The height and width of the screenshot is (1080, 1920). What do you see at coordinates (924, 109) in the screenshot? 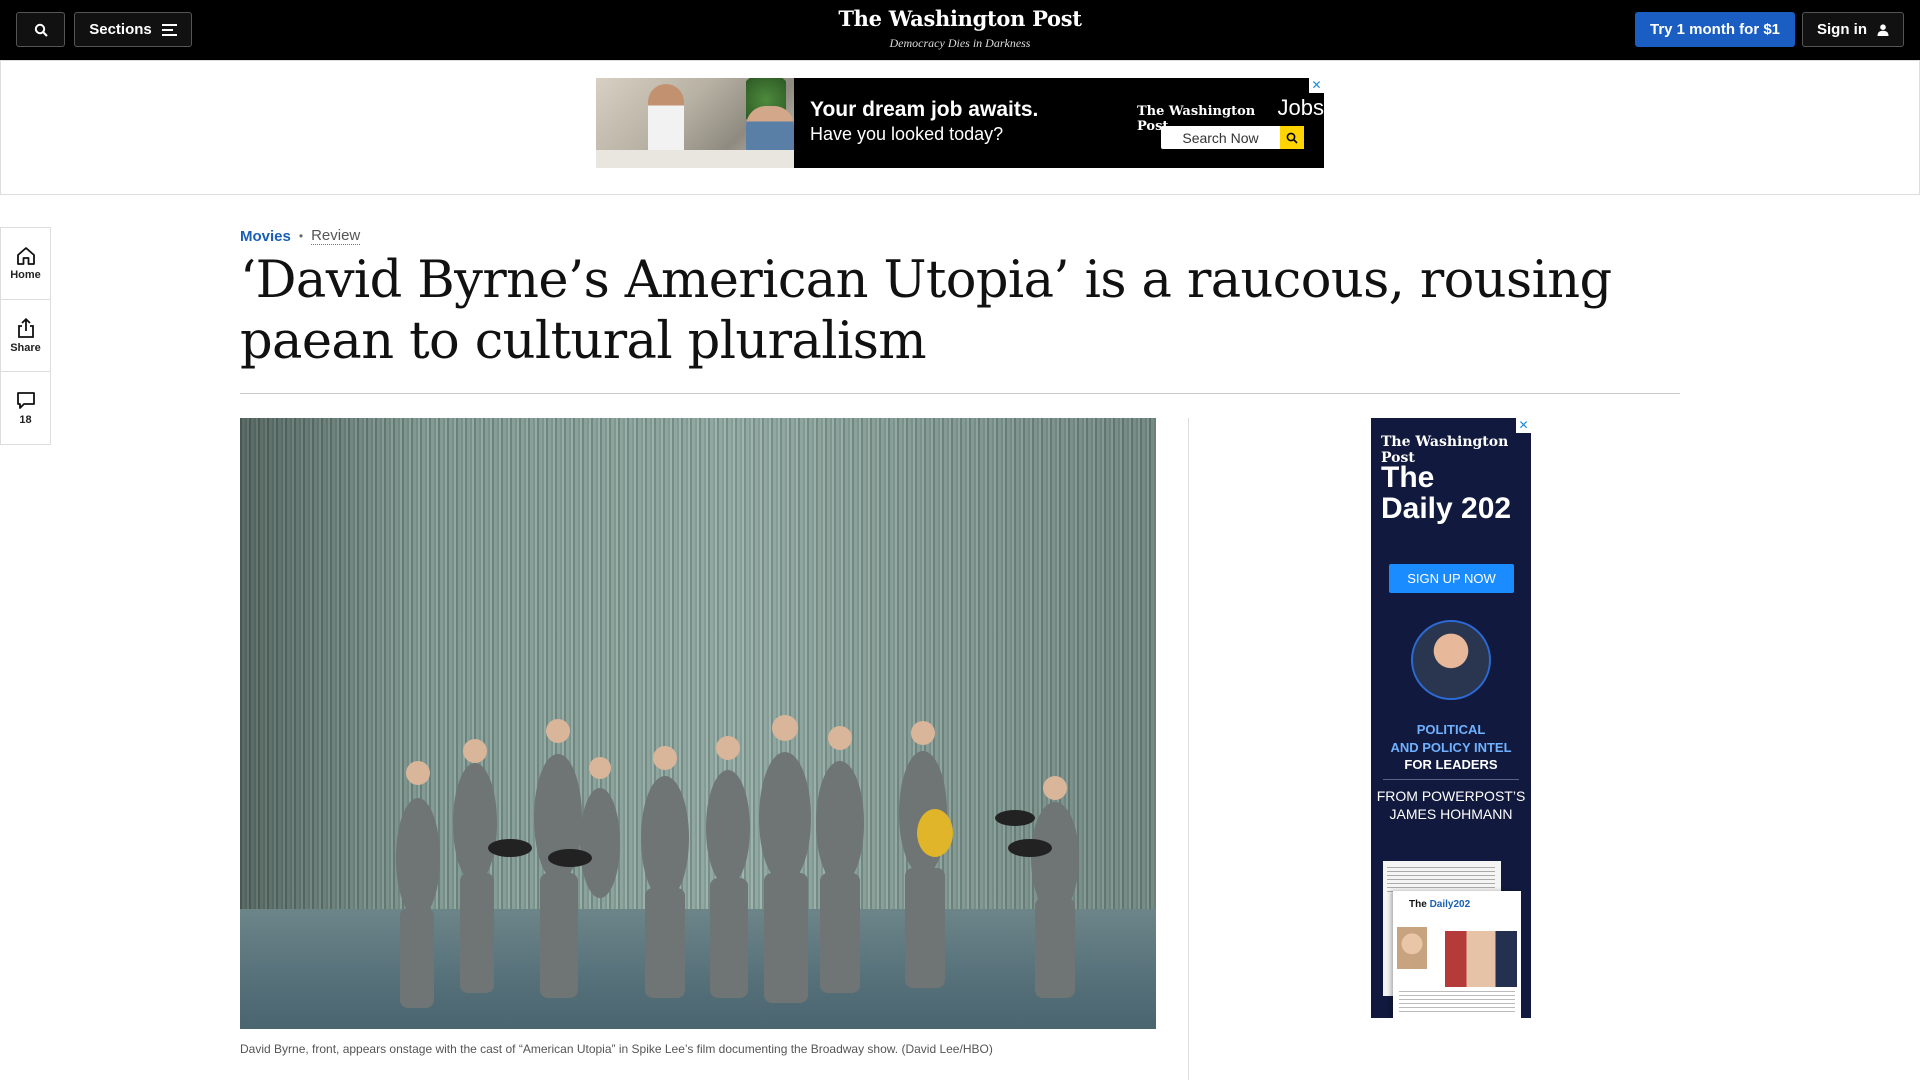
I see `ad-headline: Your dream job awaits.` at bounding box center [924, 109].